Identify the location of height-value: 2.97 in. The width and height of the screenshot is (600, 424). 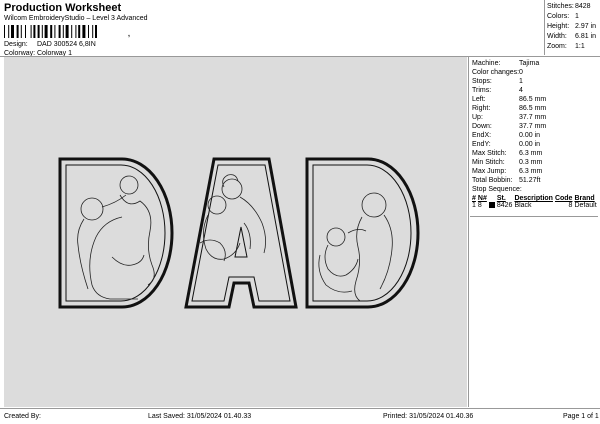
(586, 26).